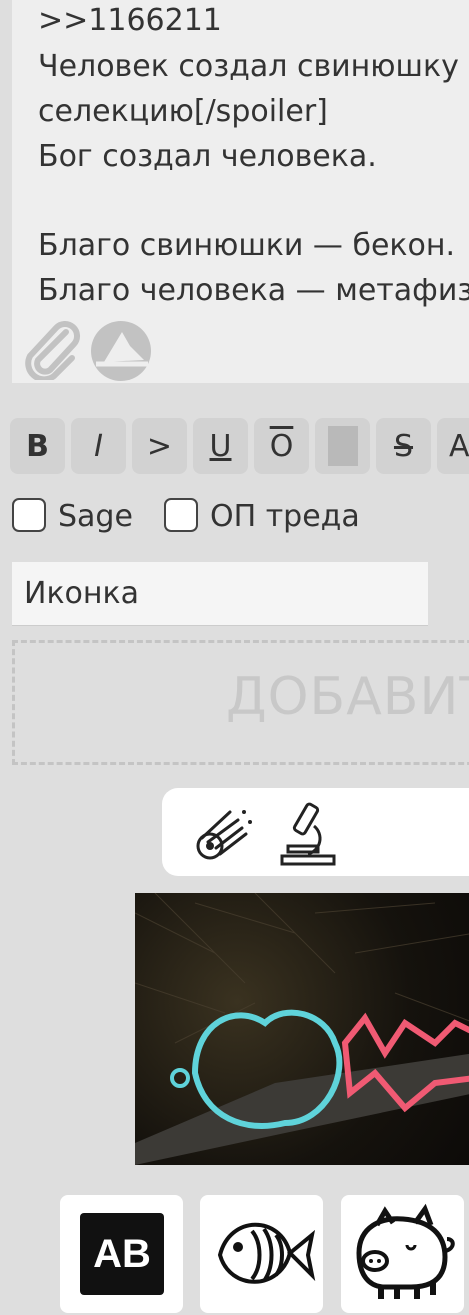 Image resolution: width=469 pixels, height=1315 pixels. I want to click on textarea-line: >>1166211, so click(130, 20).